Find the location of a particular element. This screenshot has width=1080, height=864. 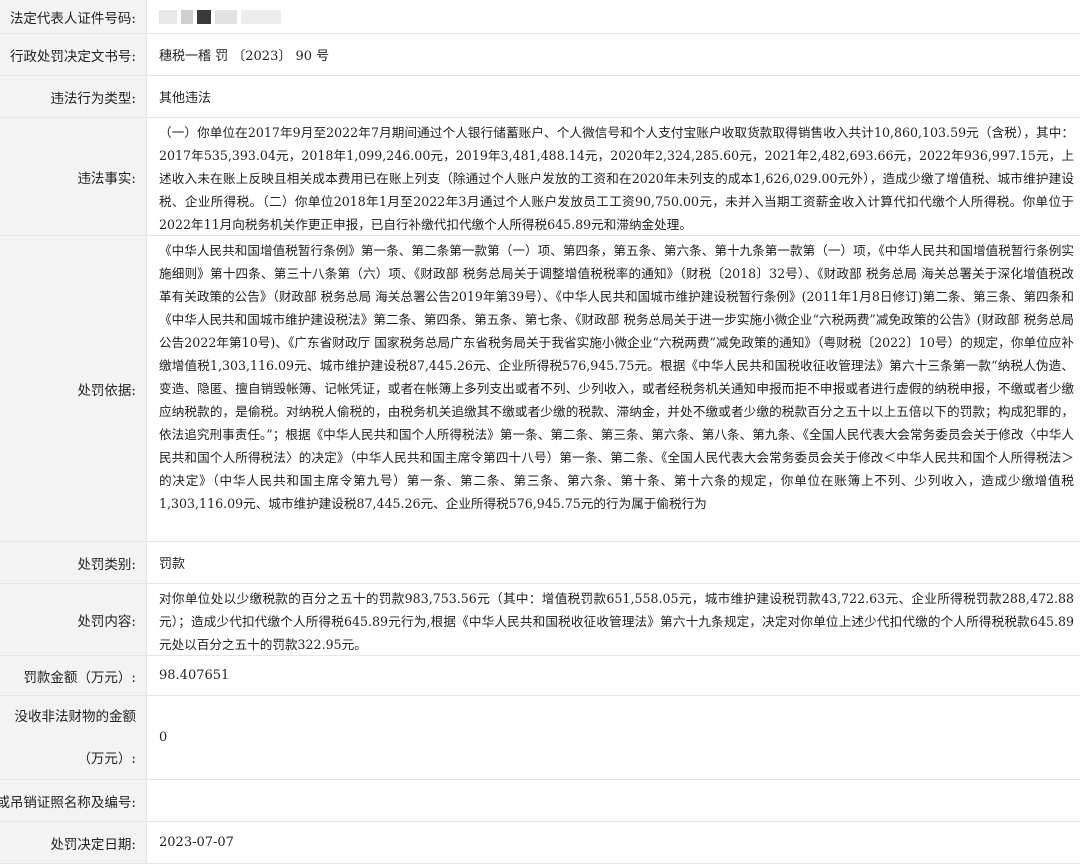

row-date: 处罚决定日期: 2023-07-07 is located at coordinates (540, 843).